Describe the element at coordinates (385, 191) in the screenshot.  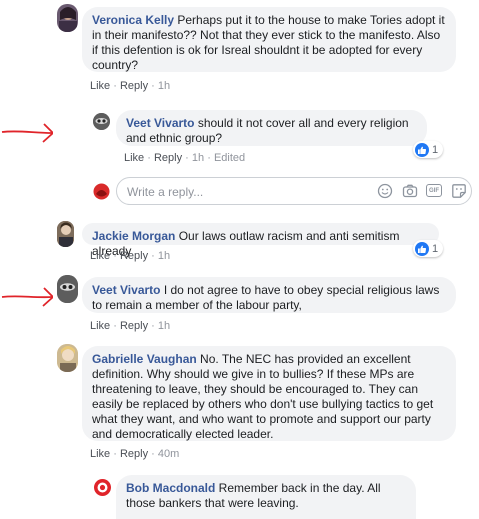
I see `emoji-icon` at that location.